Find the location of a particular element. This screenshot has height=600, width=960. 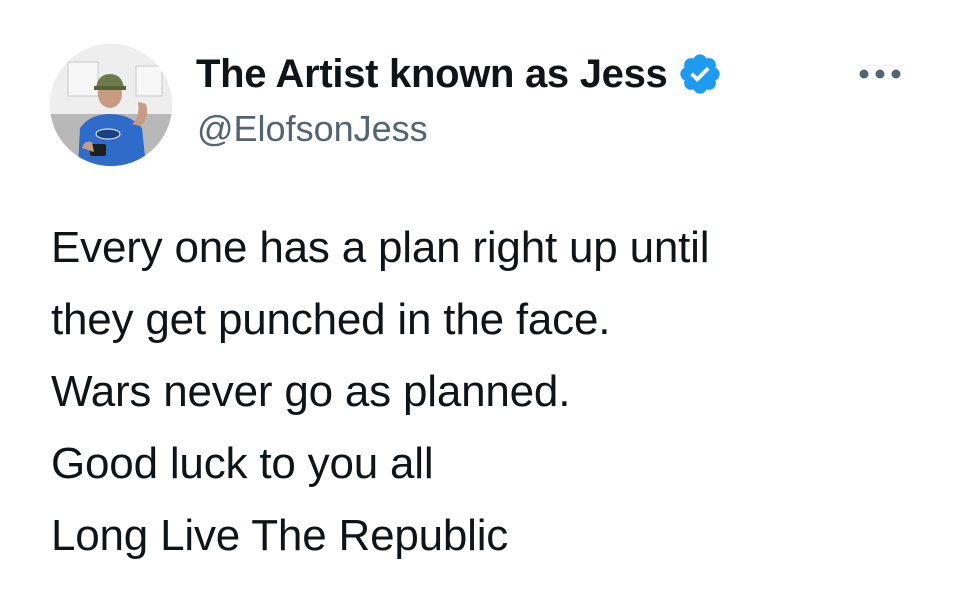

more-options-button is located at coordinates (880, 74).